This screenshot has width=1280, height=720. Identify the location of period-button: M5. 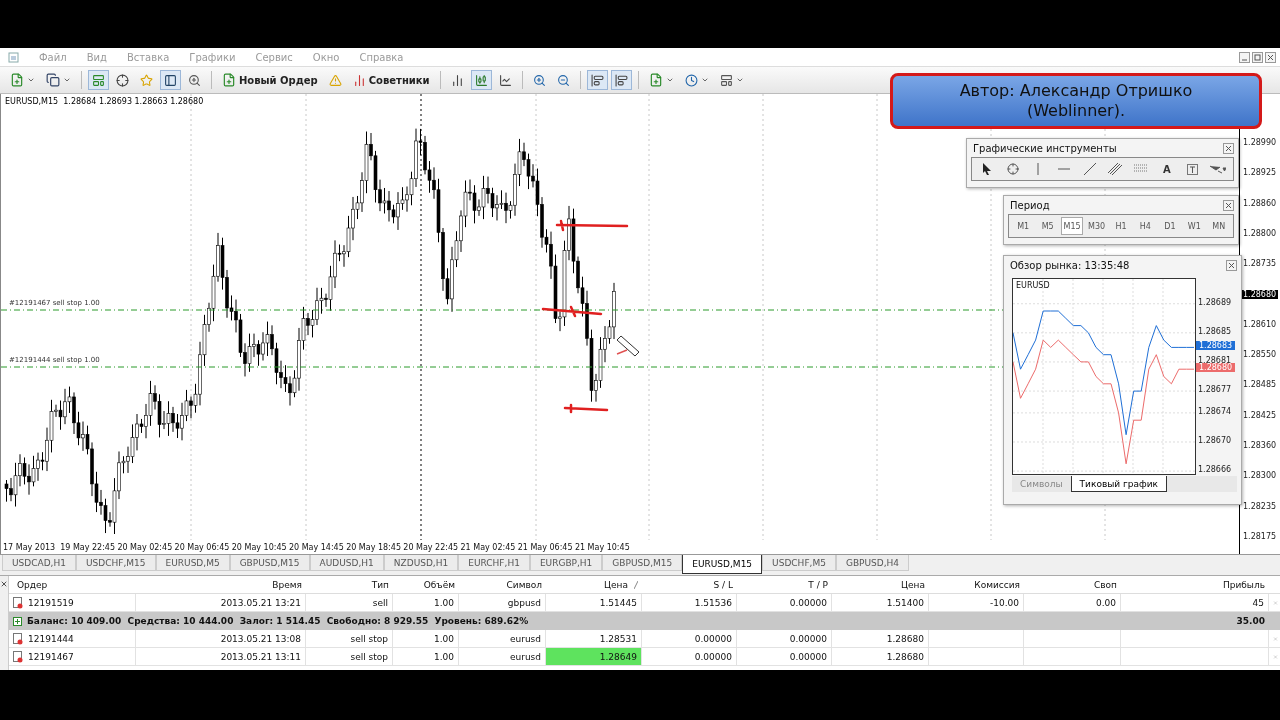
(1047, 226).